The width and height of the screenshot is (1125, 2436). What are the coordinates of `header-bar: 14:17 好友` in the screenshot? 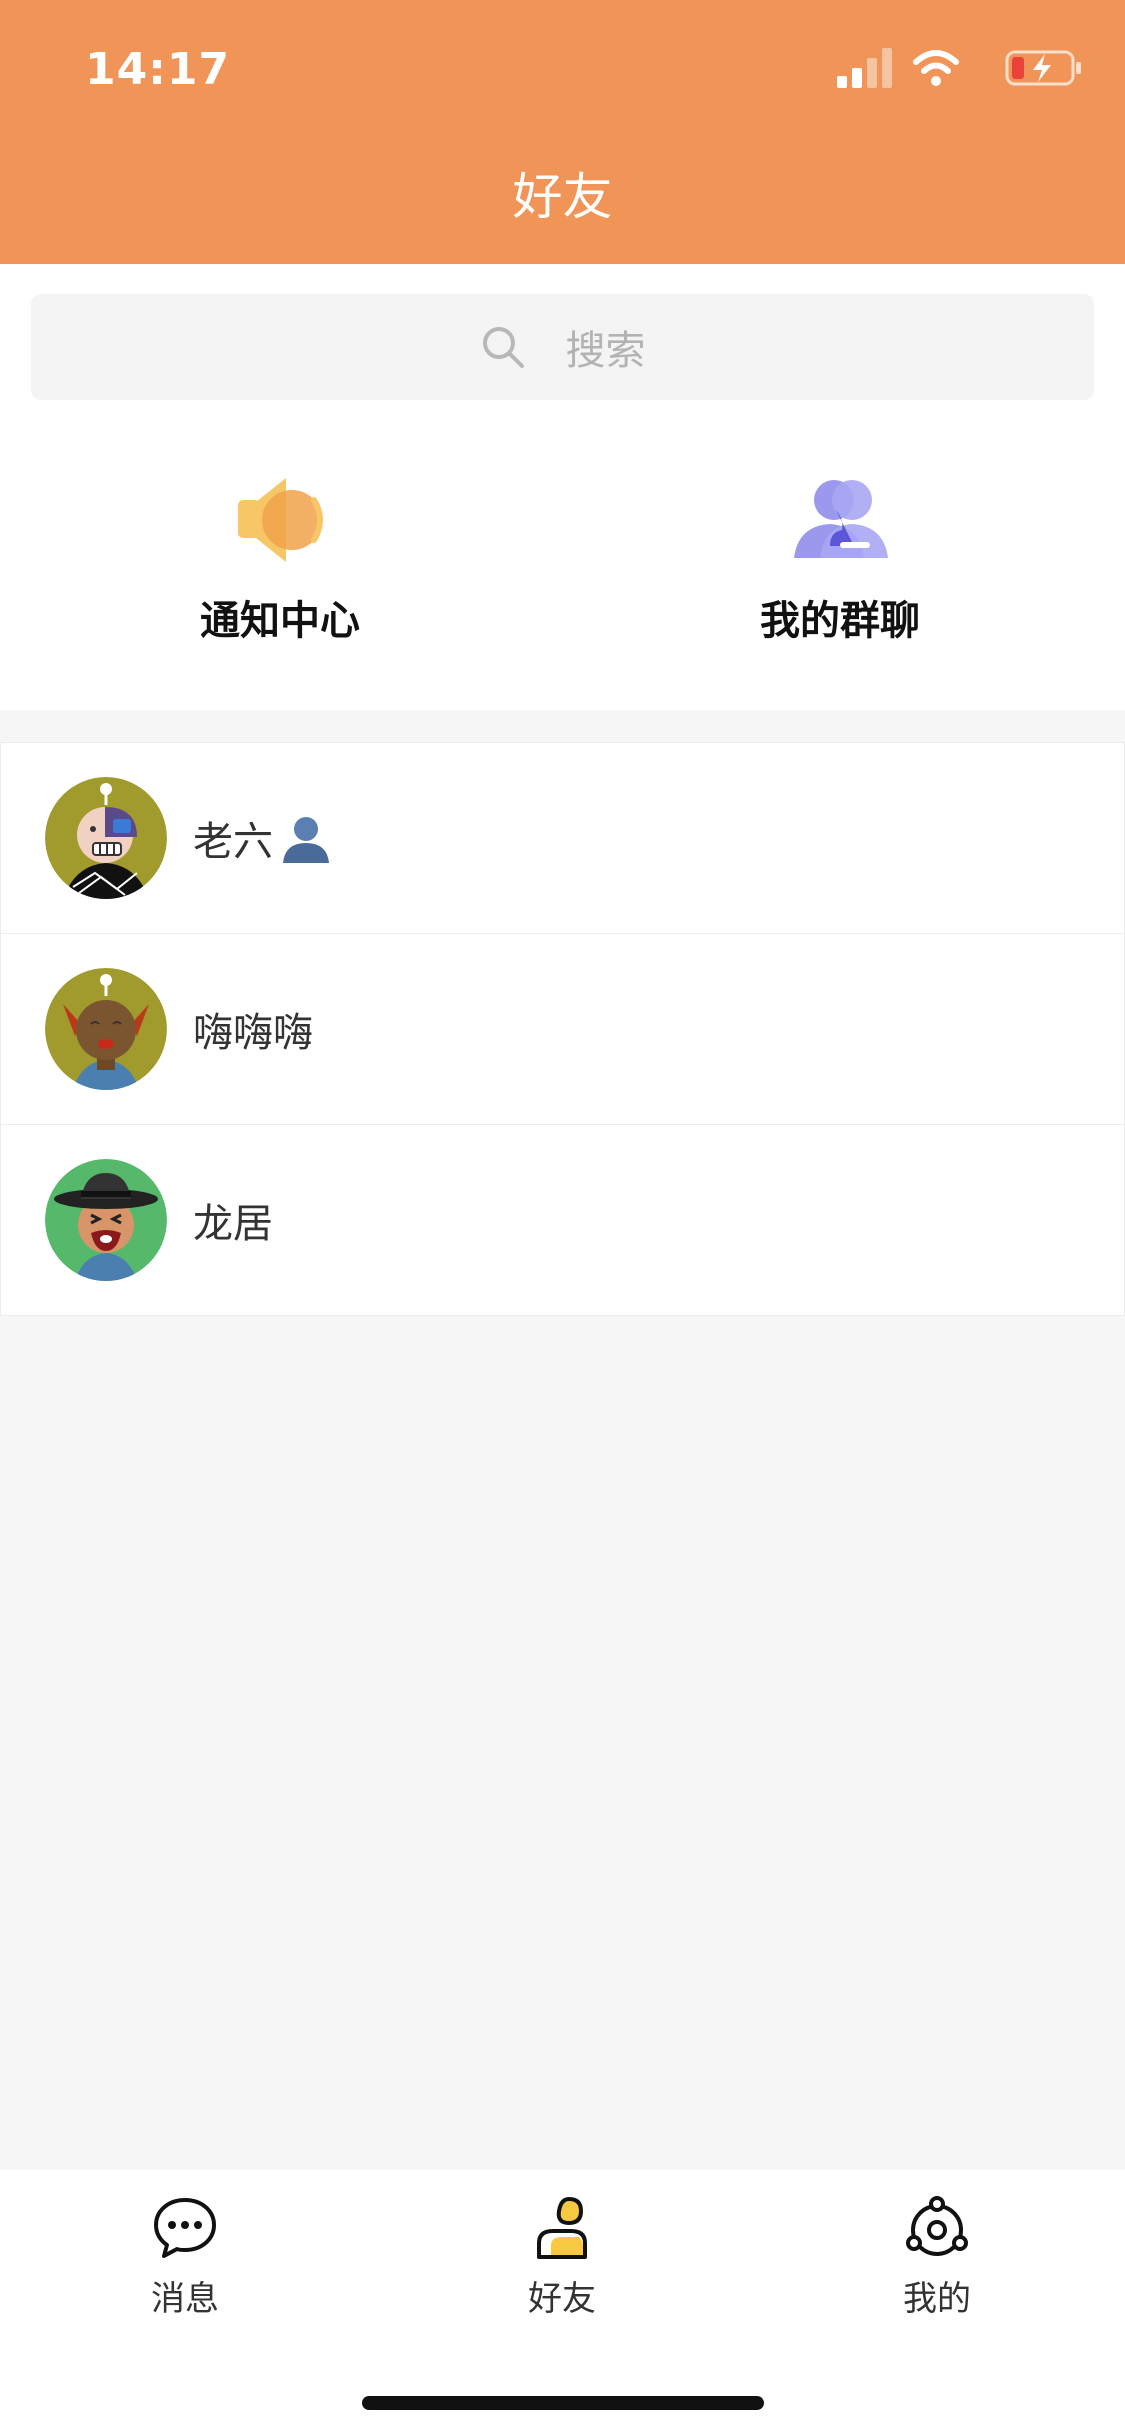 It's located at (562, 132).